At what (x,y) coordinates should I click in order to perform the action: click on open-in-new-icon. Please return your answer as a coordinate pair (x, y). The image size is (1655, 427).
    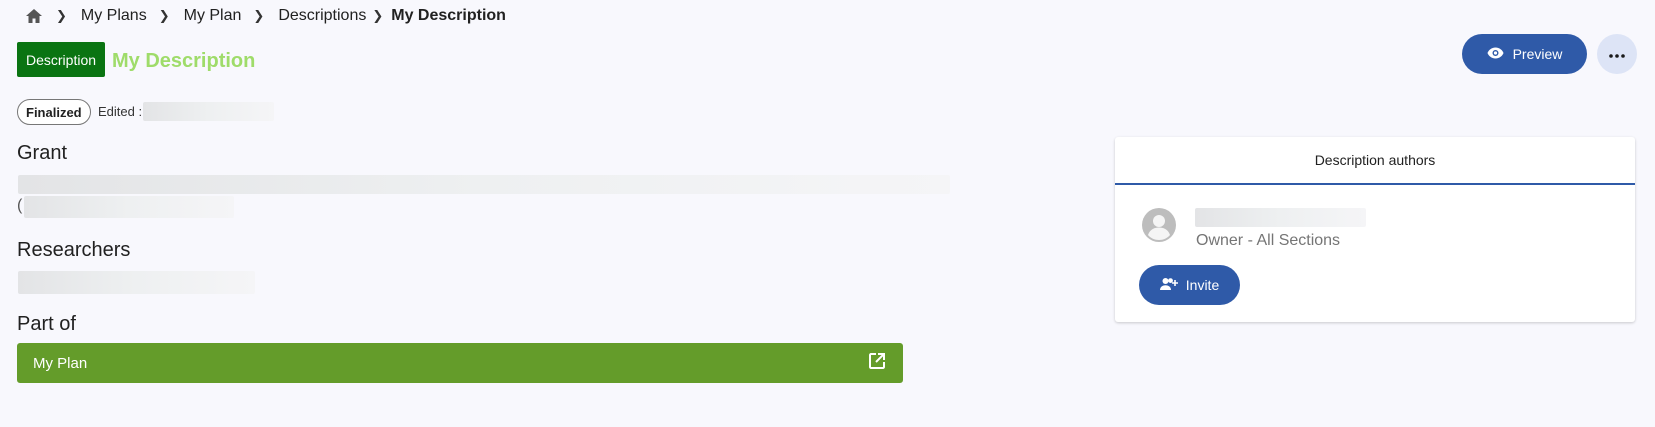
    Looking at the image, I should click on (877, 363).